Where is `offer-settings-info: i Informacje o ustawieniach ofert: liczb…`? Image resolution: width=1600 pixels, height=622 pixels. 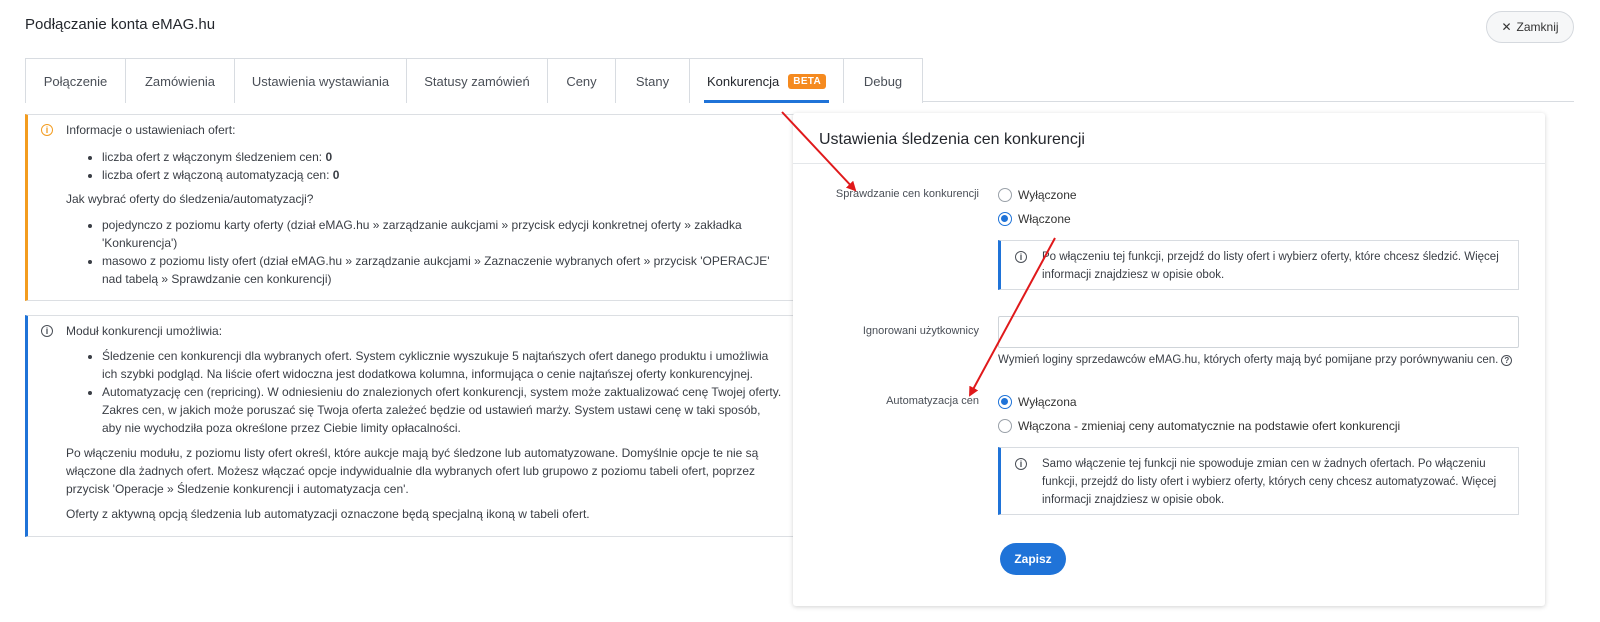
offer-settings-info: i Informacje o ustawieniach ofert: liczb… is located at coordinates (410, 207).